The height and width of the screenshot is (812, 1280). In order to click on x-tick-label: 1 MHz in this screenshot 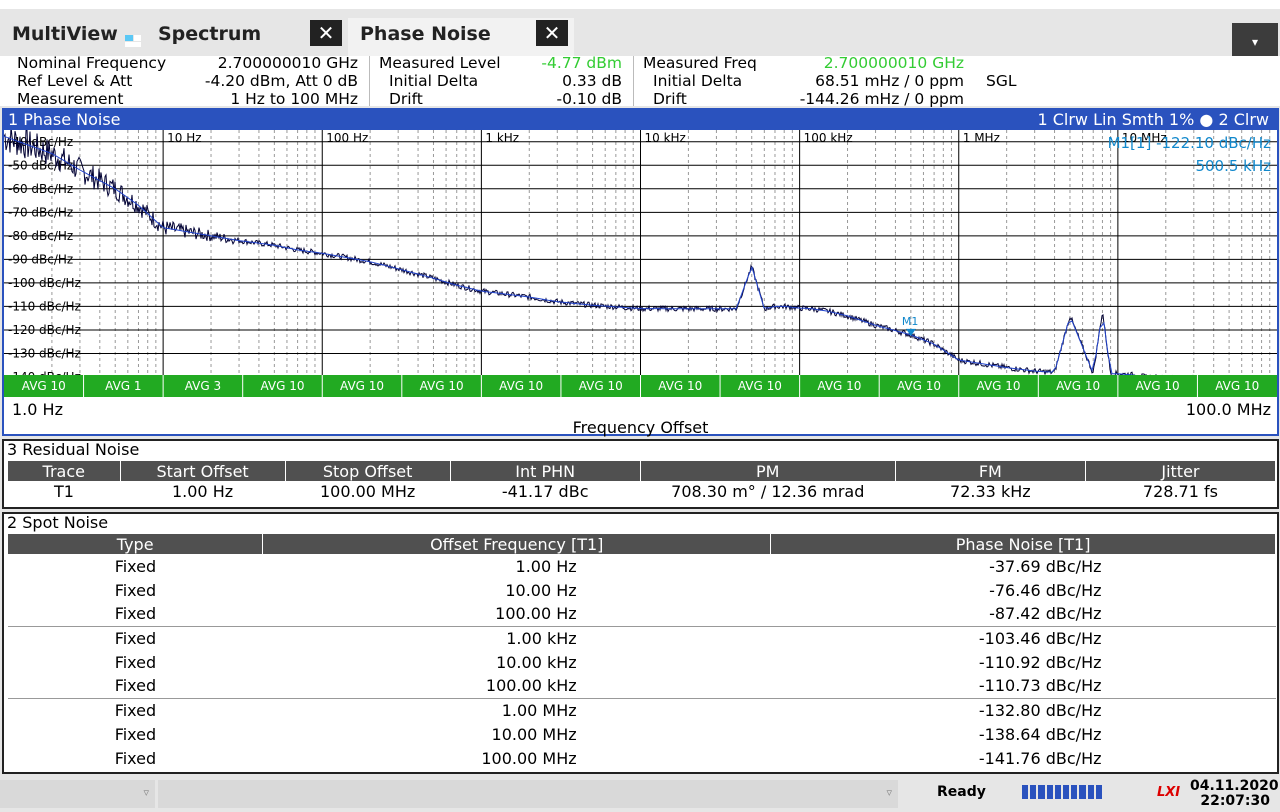, I will do `click(981, 138)`.